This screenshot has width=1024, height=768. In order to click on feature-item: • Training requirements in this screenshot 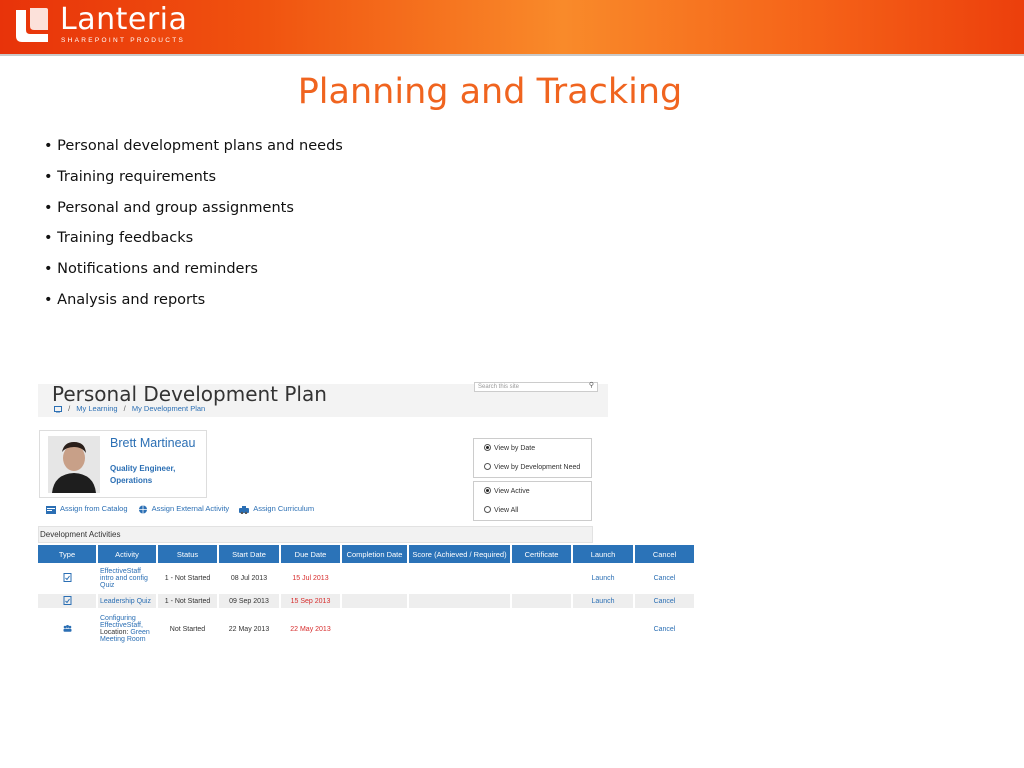, I will do `click(130, 176)`.